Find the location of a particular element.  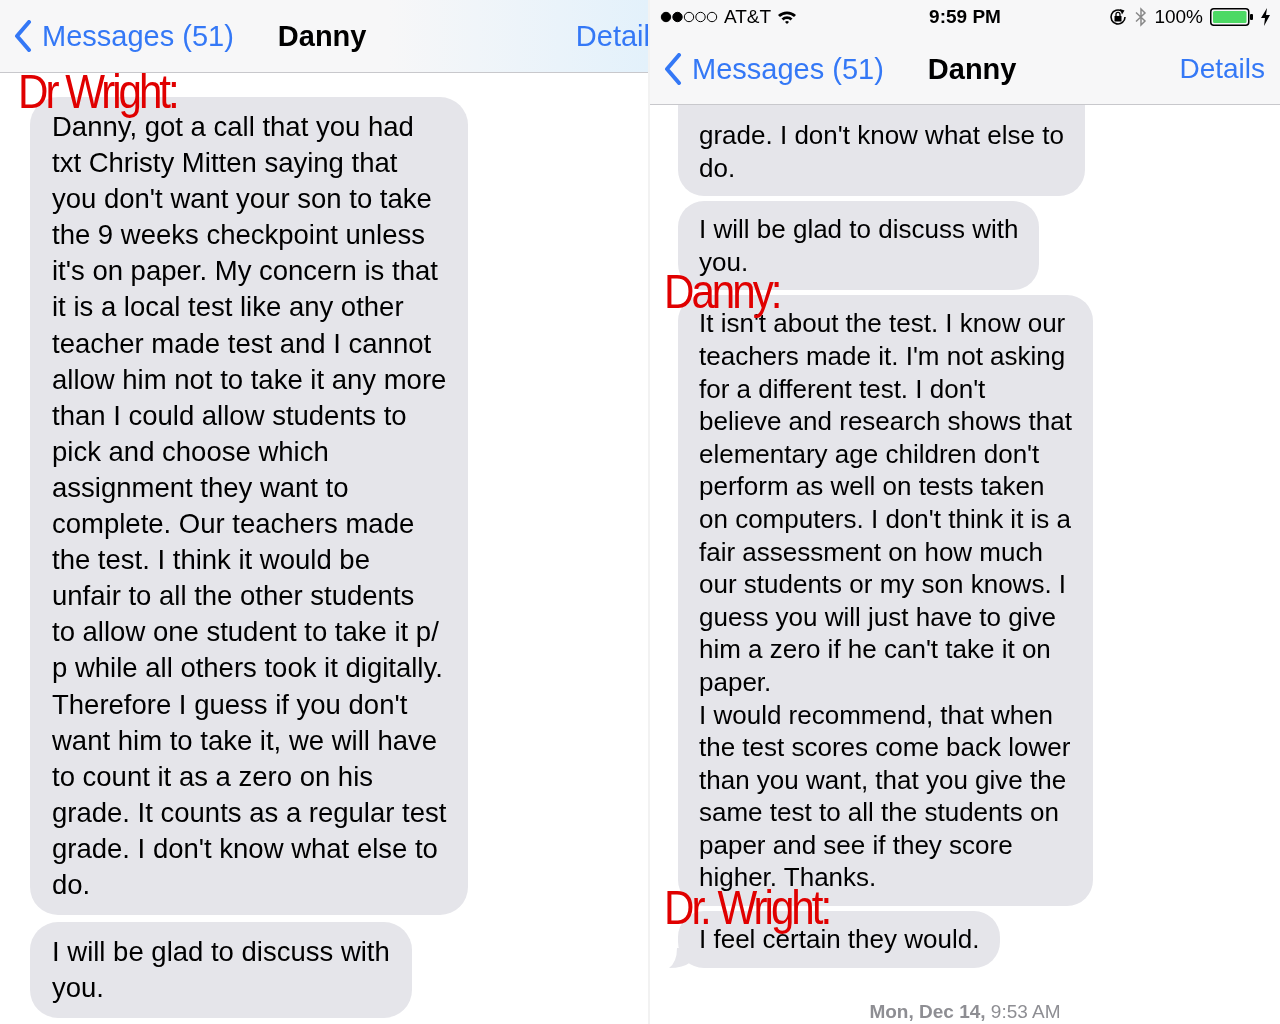

message-bubble: grade. I don't know what else to do. is located at coordinates (881, 151).